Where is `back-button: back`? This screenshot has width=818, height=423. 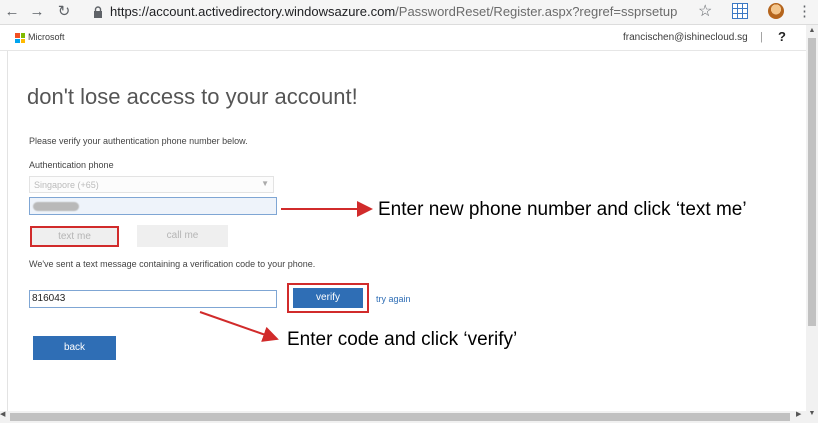 back-button: back is located at coordinates (74, 348).